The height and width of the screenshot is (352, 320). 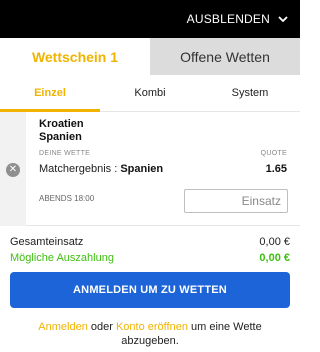 What do you see at coordinates (228, 19) in the screenshot?
I see `hide-label: AUSBLENDEN` at bounding box center [228, 19].